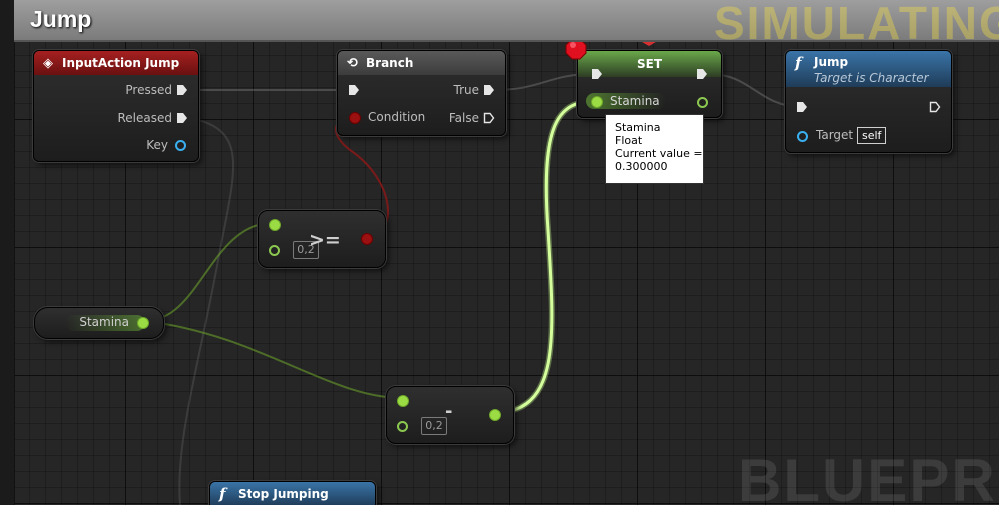  What do you see at coordinates (325, 240) in the screenshot?
I see `compare-operator: >=` at bounding box center [325, 240].